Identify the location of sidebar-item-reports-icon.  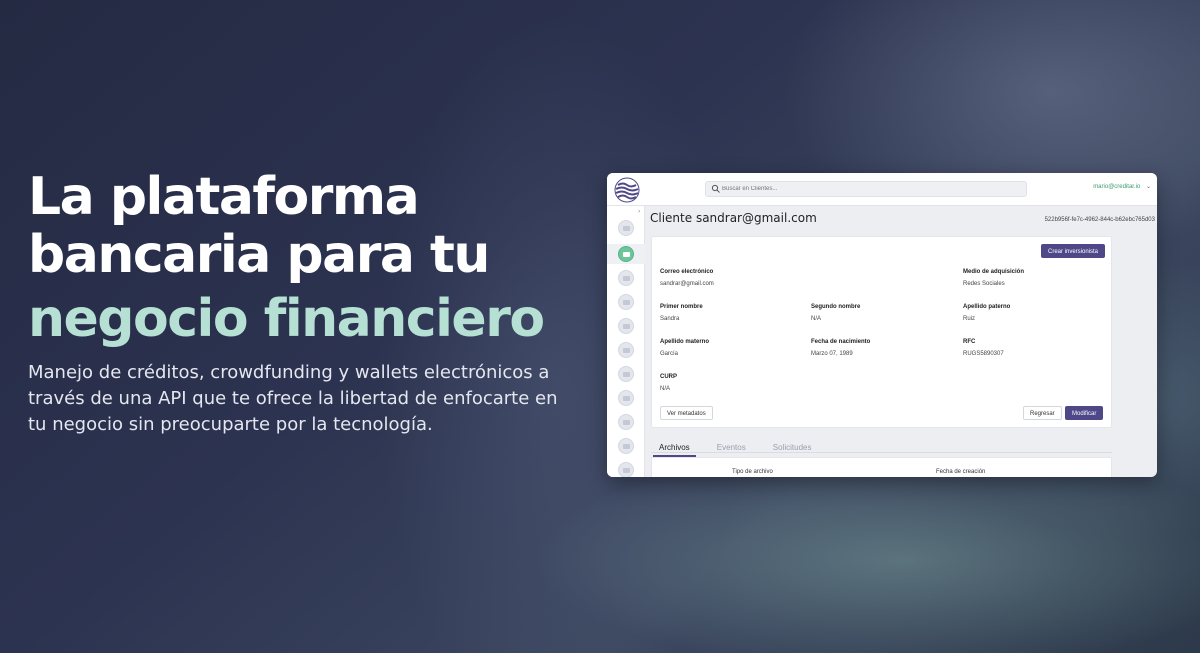
(626, 422).